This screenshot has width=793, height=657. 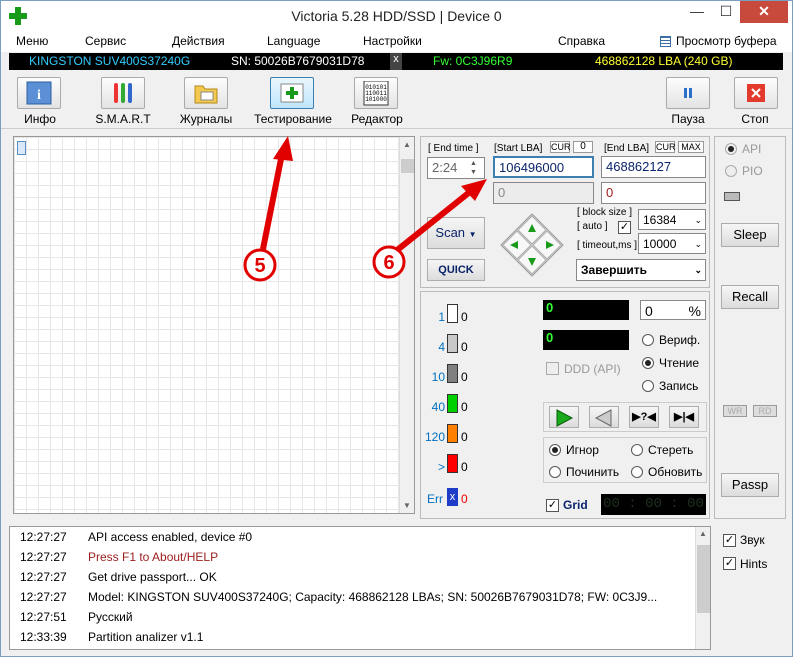 What do you see at coordinates (441, 347) in the screenshot?
I see `latency-label: 4` at bounding box center [441, 347].